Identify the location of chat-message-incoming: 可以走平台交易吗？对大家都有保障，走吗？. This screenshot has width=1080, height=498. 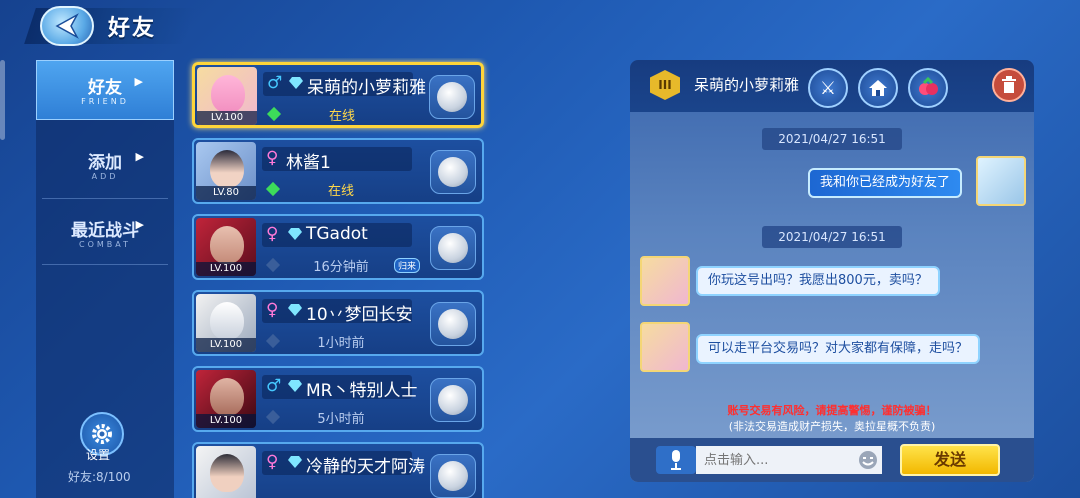
(838, 349).